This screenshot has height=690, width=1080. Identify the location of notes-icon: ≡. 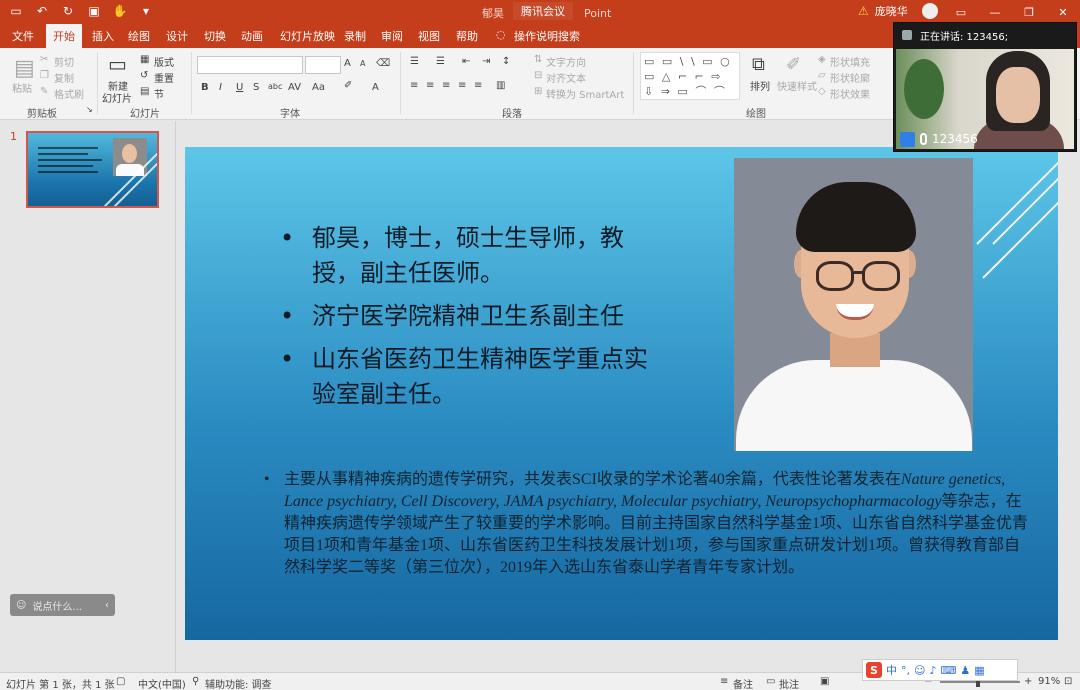
(724, 681).